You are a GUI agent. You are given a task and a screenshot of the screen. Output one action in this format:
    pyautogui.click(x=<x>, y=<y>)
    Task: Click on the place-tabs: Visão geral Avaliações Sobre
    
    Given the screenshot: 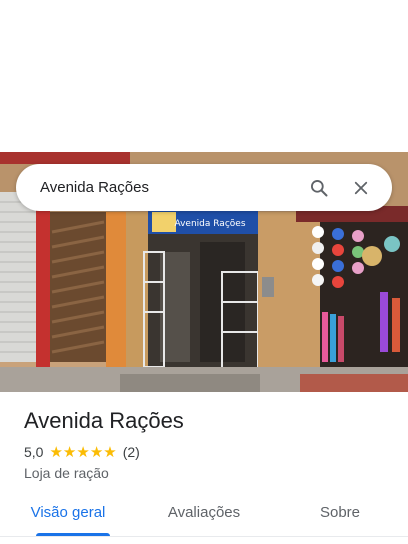 What is the action you would take?
    pyautogui.click(x=204, y=516)
    